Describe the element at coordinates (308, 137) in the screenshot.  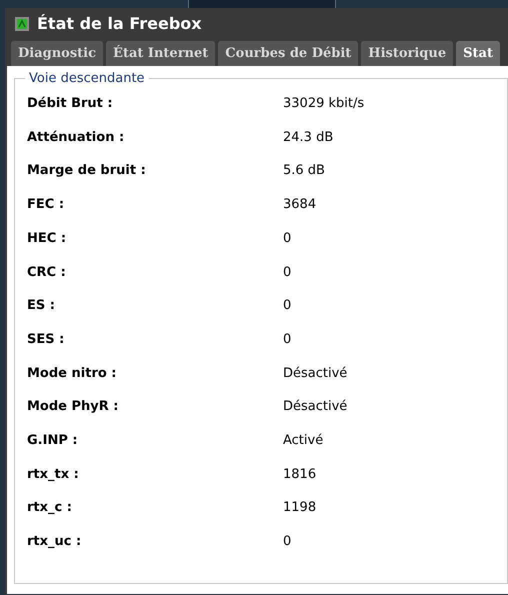
I see `field-value: 24.3 dB` at that location.